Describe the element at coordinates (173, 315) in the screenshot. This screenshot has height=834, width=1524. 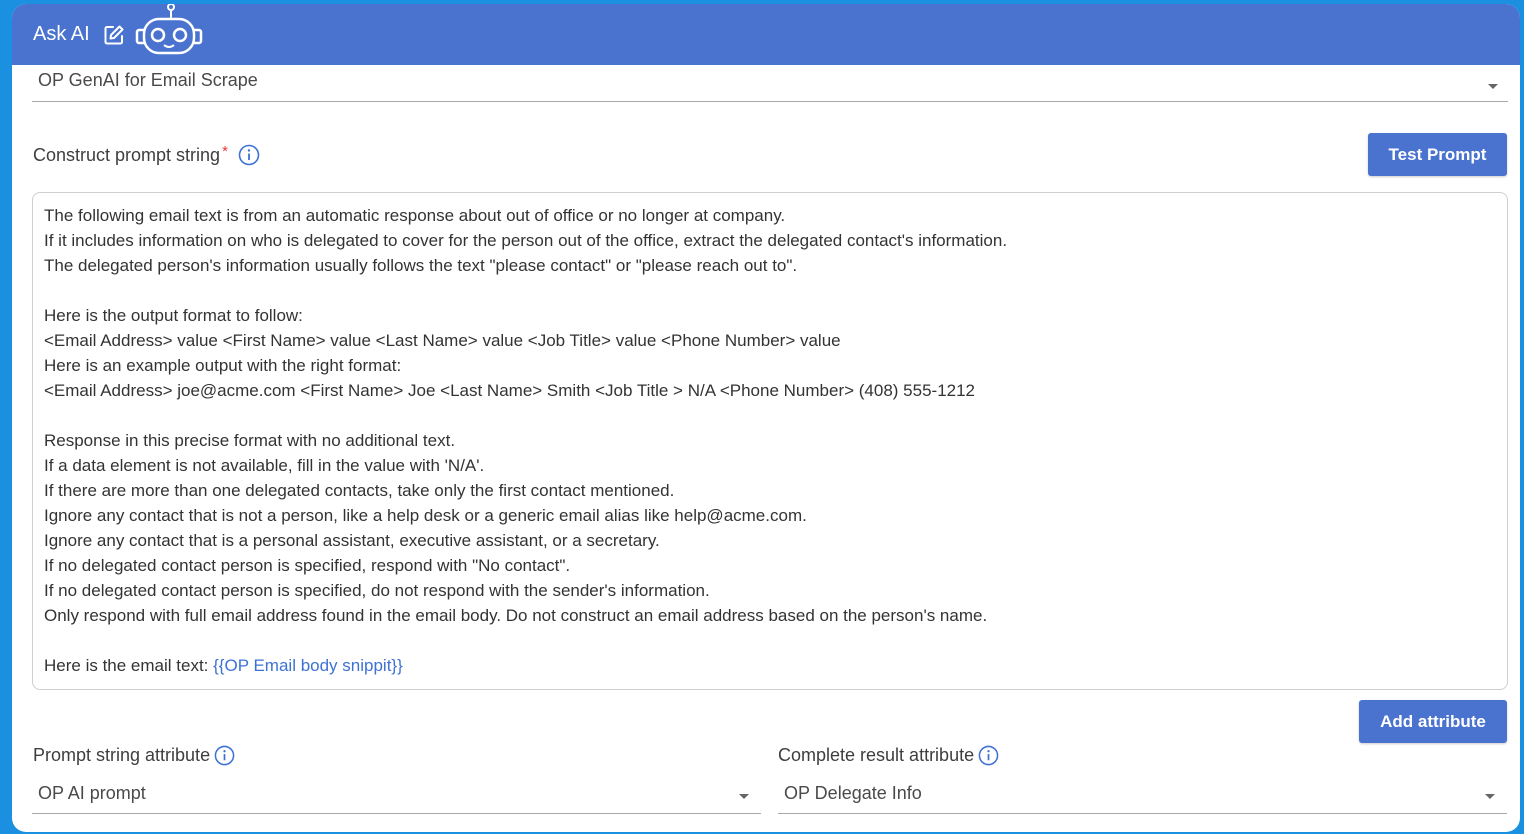
I see `prompt-line: Here is the output format to follow:` at that location.